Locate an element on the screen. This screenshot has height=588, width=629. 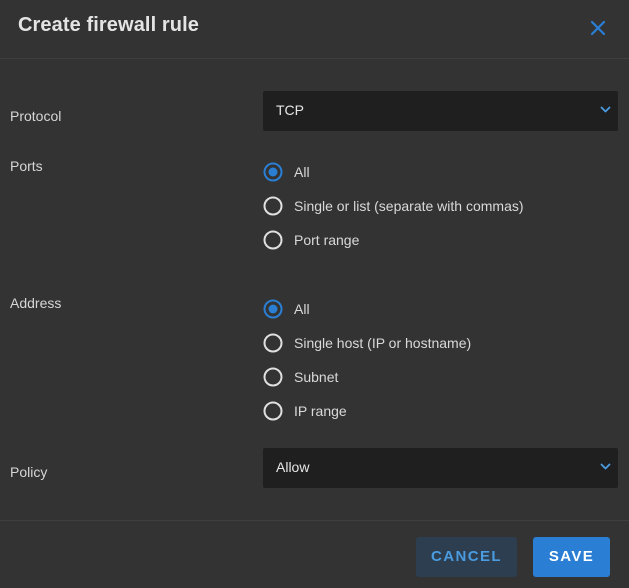
cancel-button: CANCEL is located at coordinates (466, 557).